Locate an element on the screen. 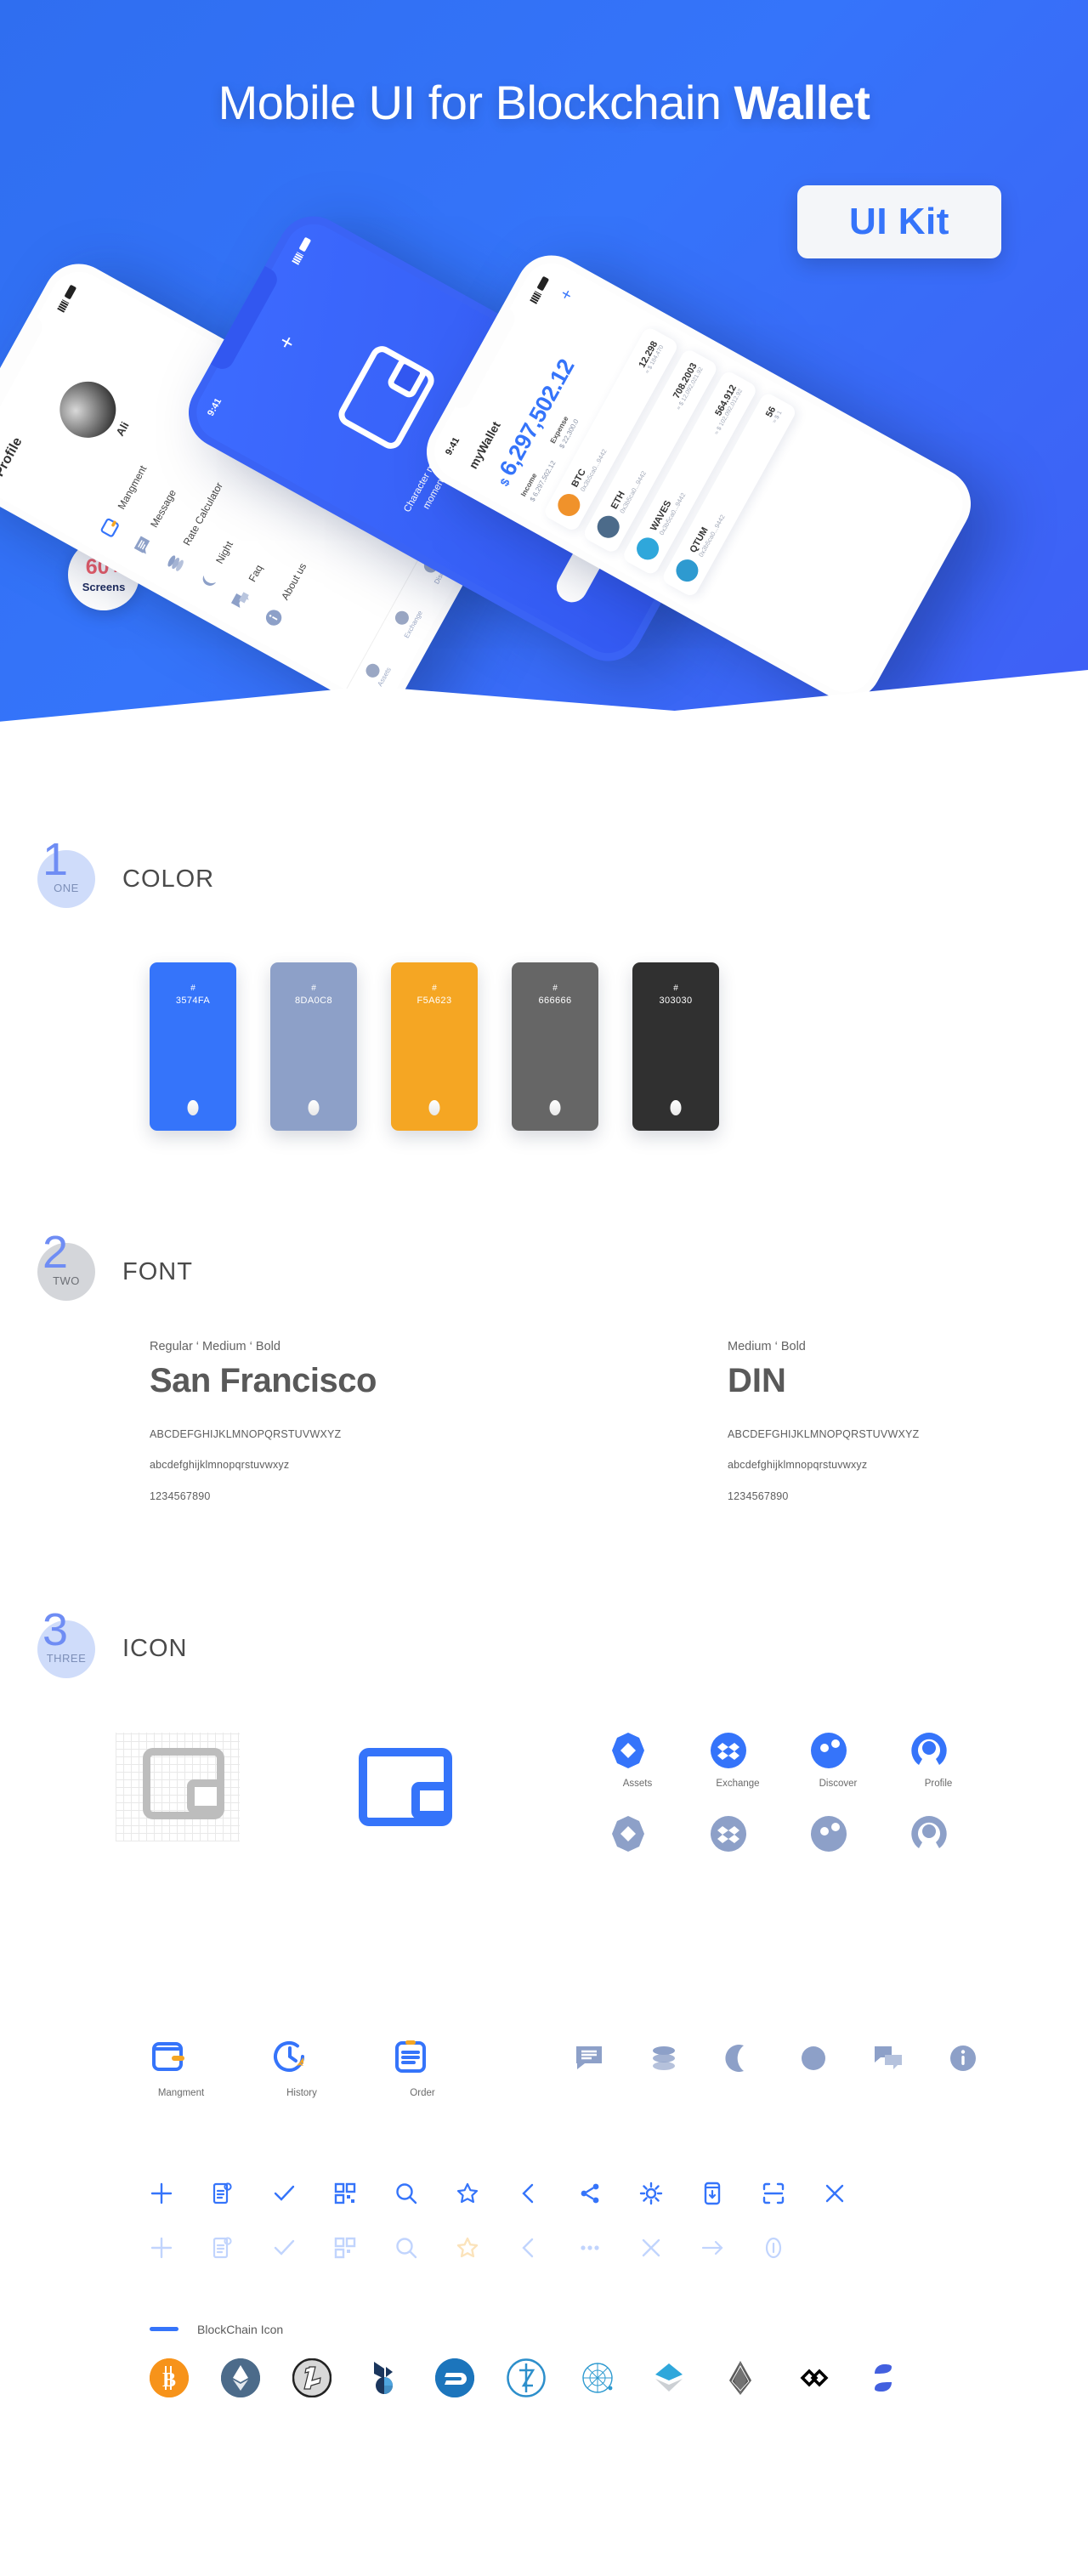 The height and width of the screenshot is (2576, 1088). status-time: 9:41 is located at coordinates (215, 407).